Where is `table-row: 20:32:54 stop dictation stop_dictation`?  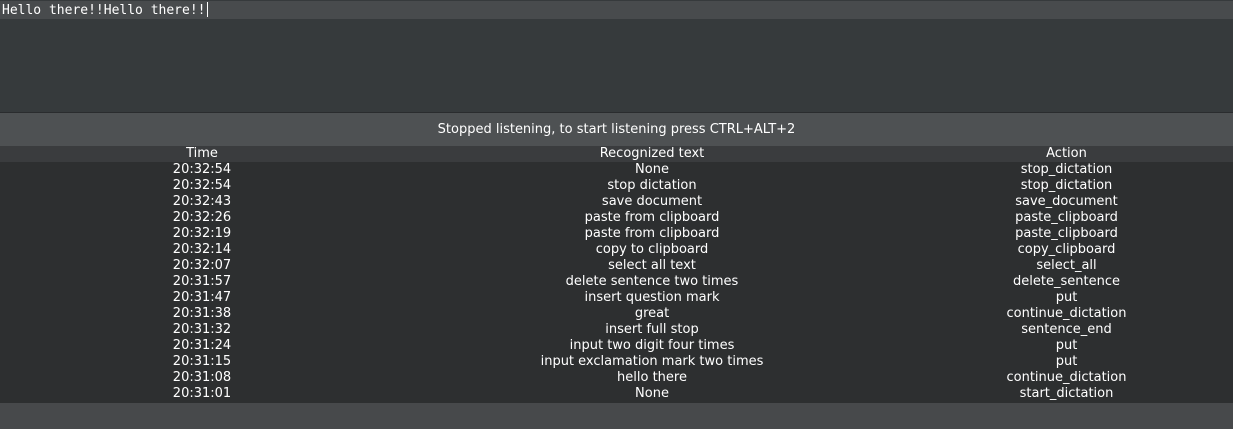 table-row: 20:32:54 stop dictation stop_dictation is located at coordinates (616, 186).